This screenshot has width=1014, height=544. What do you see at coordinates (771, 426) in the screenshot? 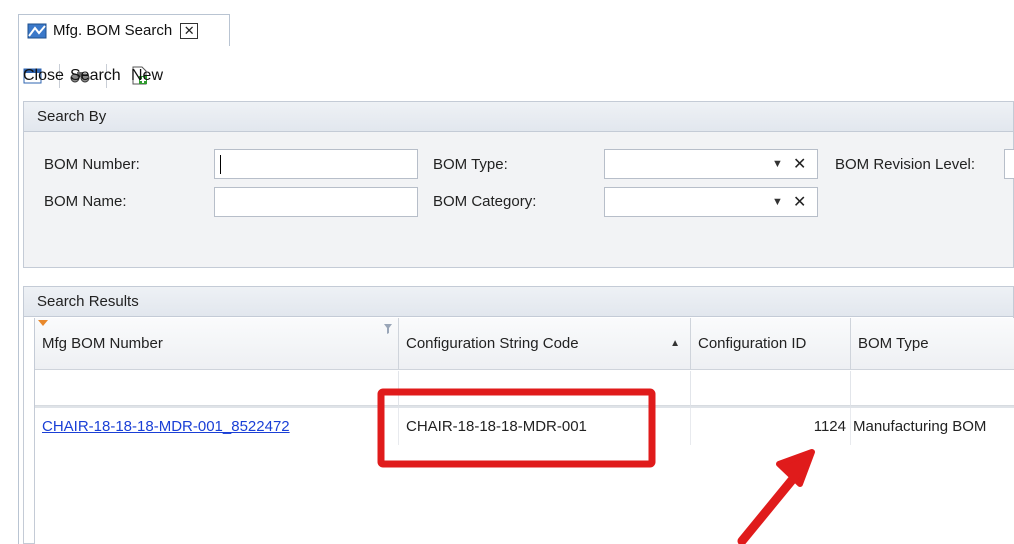
I see `table-row-configuration-id: 1124` at bounding box center [771, 426].